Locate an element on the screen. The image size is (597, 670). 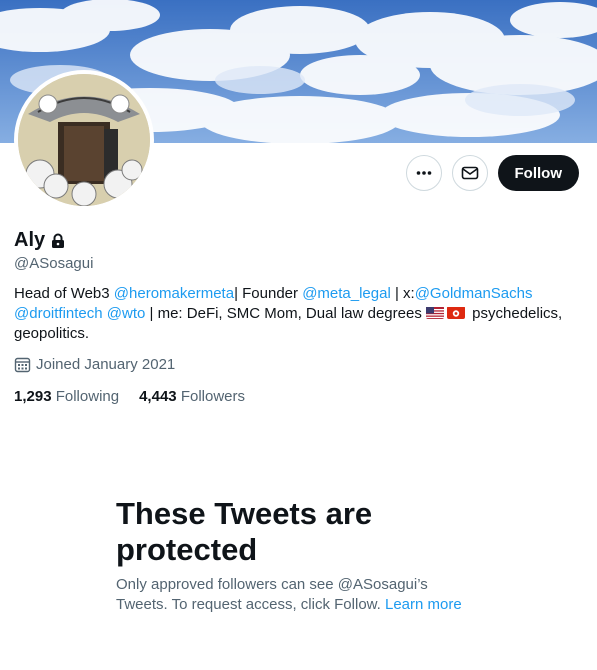
learn-more-link: Learn more is located at coordinates (423, 604).